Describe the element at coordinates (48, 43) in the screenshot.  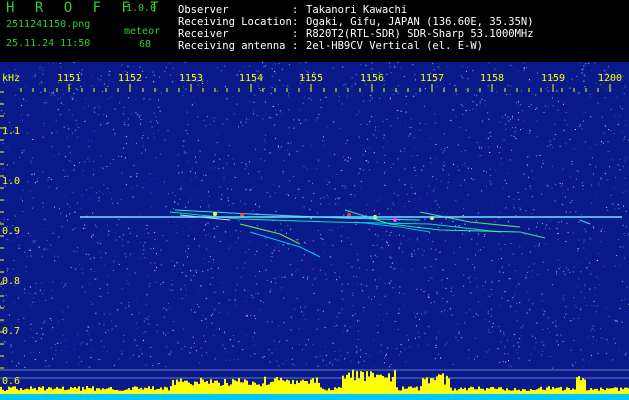
I see `datetime-label: 25.11.24 11:50` at that location.